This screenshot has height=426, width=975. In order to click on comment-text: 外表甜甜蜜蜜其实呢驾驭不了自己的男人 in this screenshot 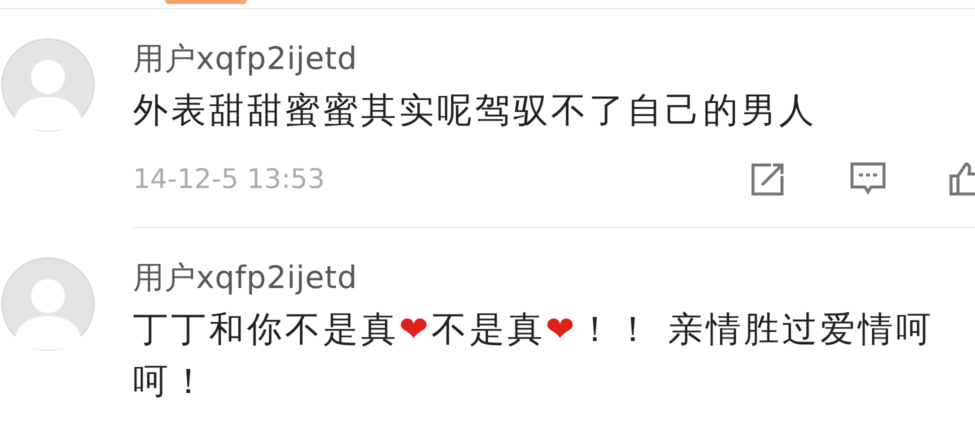, I will do `click(475, 111)`.